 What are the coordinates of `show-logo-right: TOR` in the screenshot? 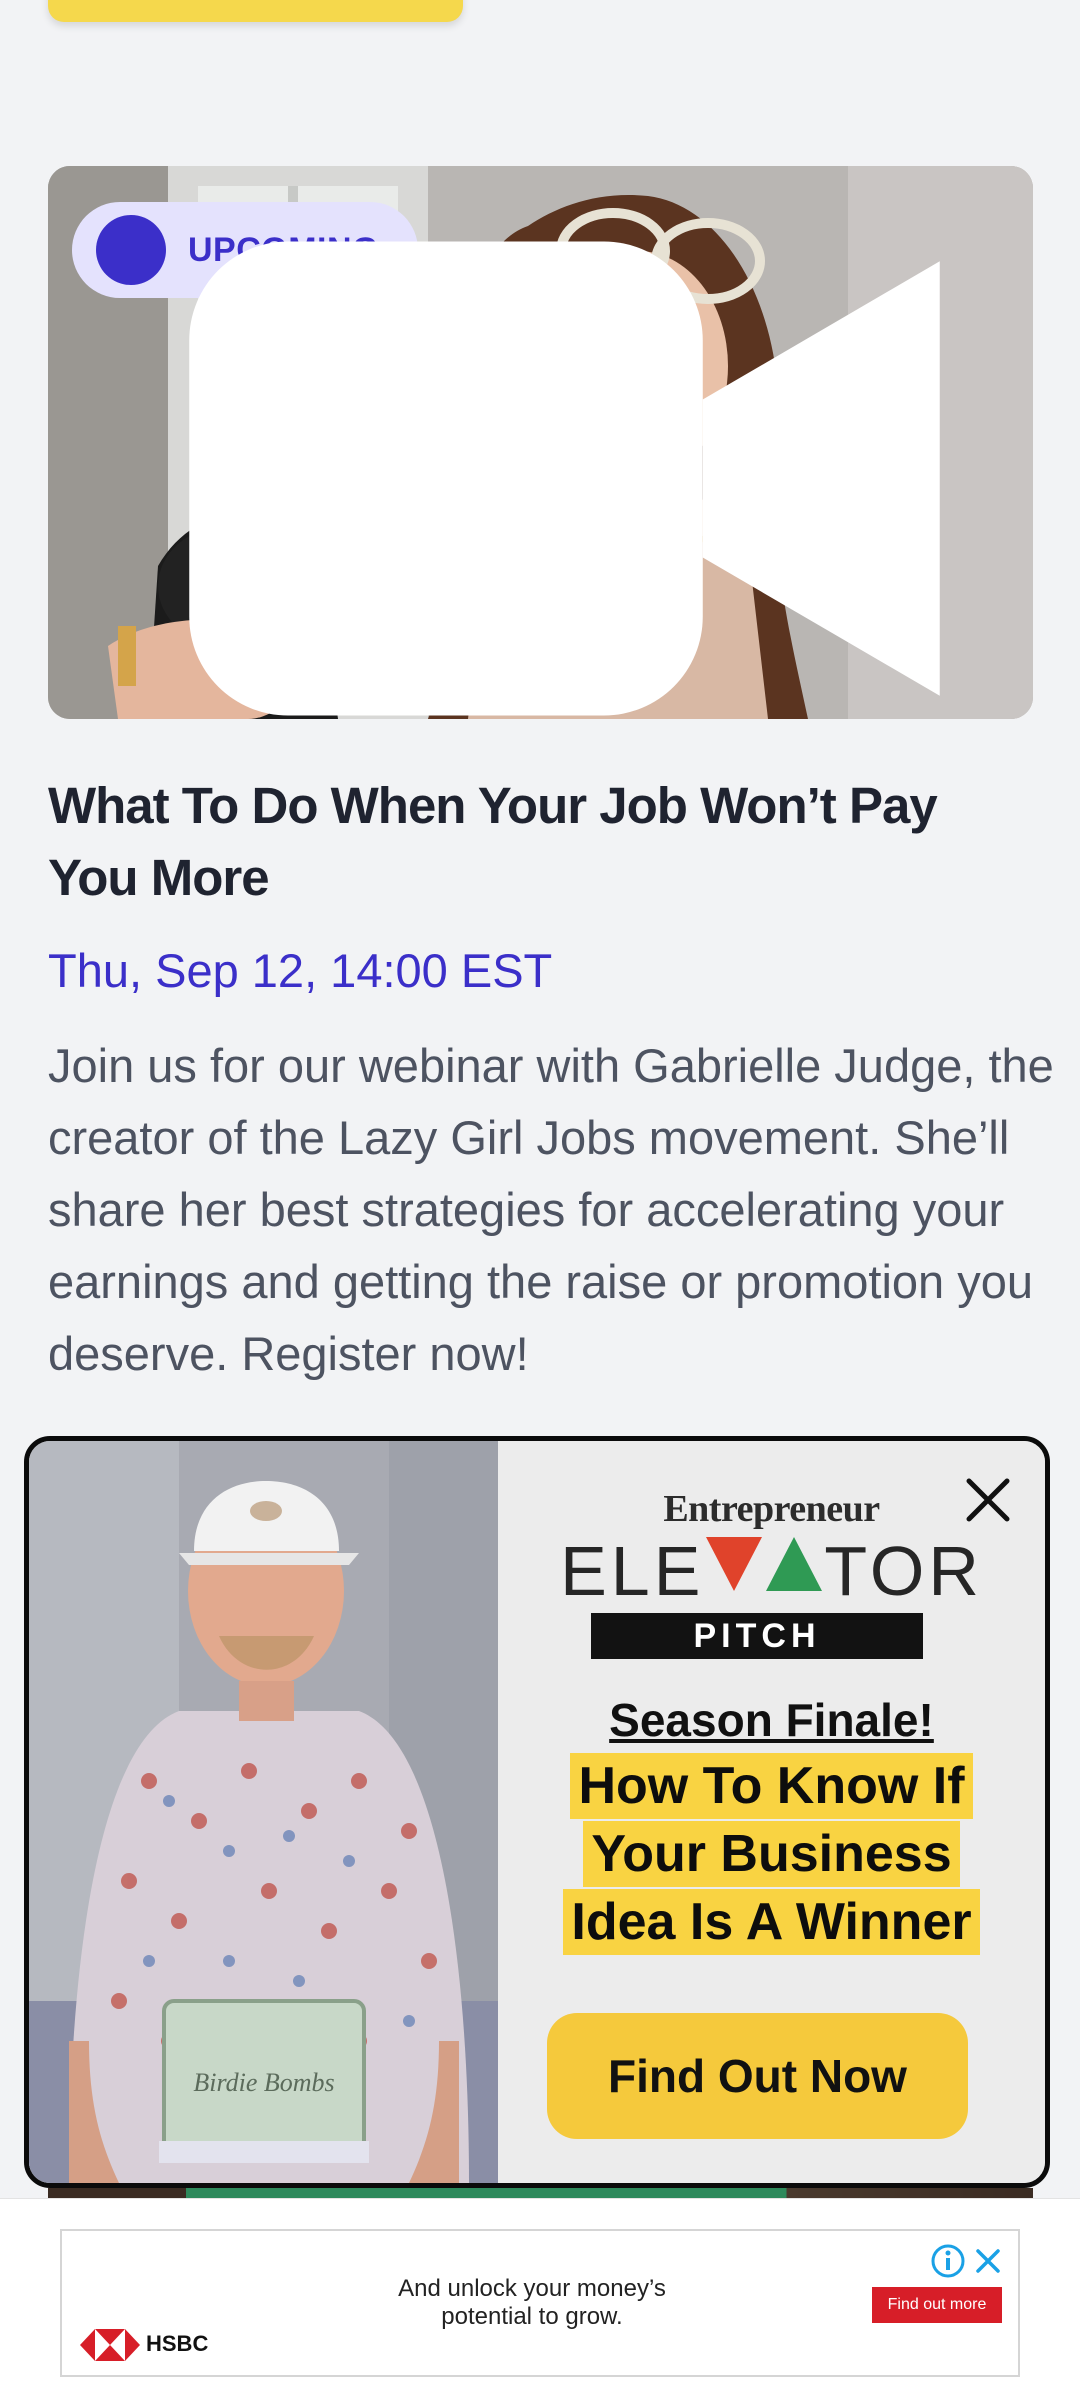 It's located at (903, 1571).